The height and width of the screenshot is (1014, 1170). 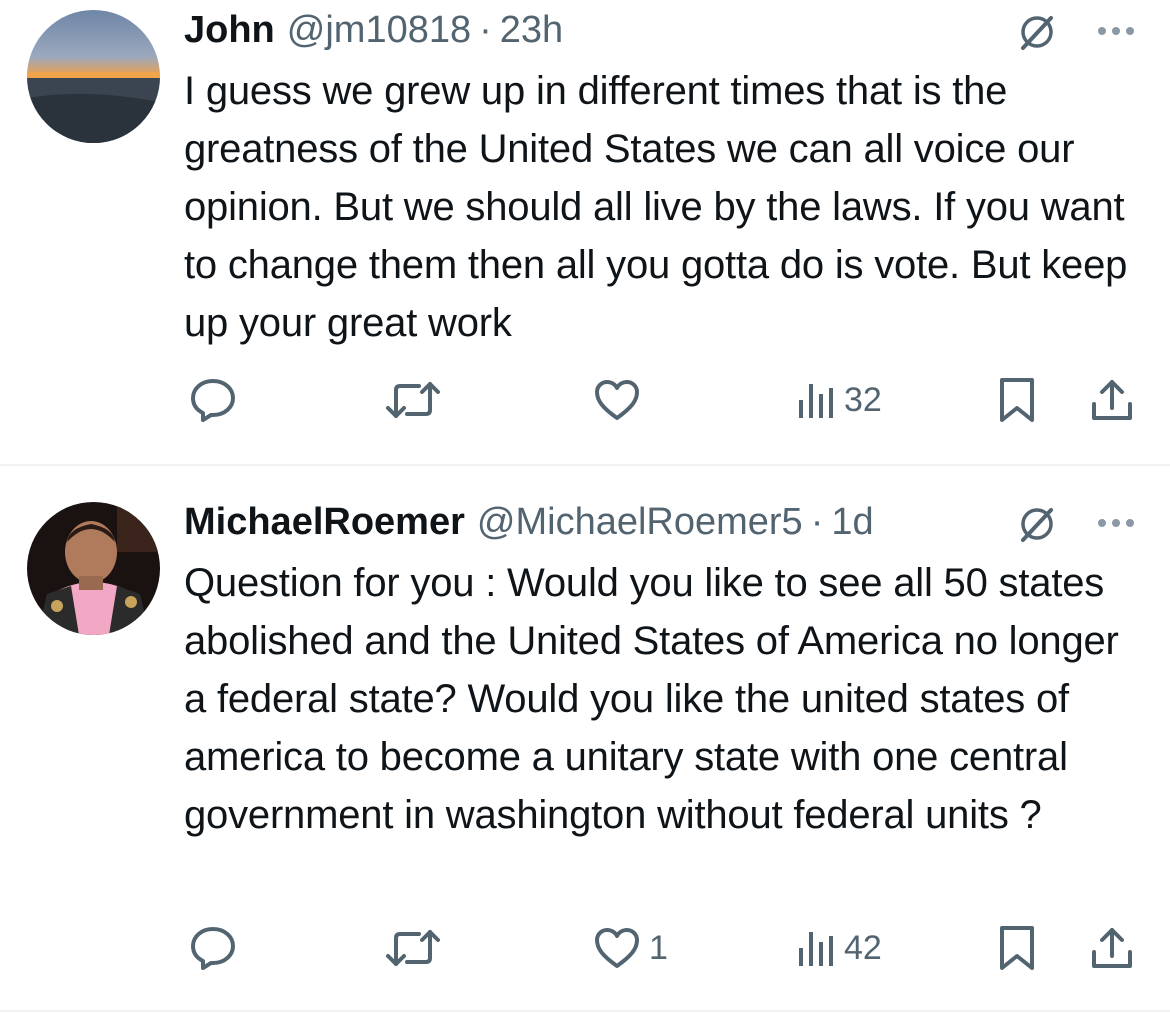 I want to click on views-button: 32, so click(x=839, y=400).